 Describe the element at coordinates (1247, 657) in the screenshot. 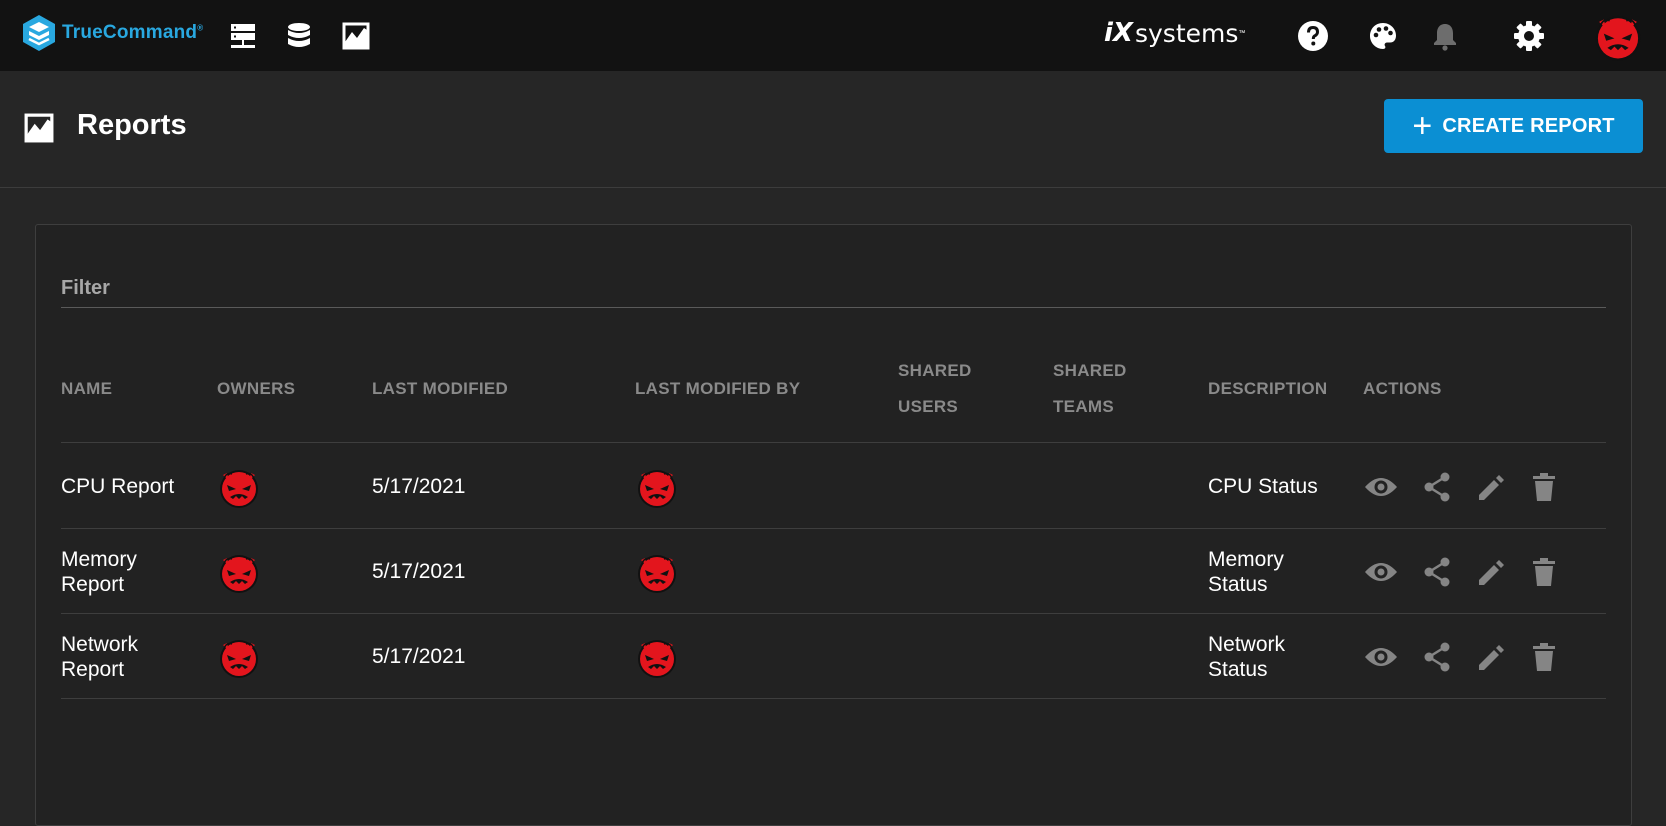

I see `report-description: Network Status` at that location.